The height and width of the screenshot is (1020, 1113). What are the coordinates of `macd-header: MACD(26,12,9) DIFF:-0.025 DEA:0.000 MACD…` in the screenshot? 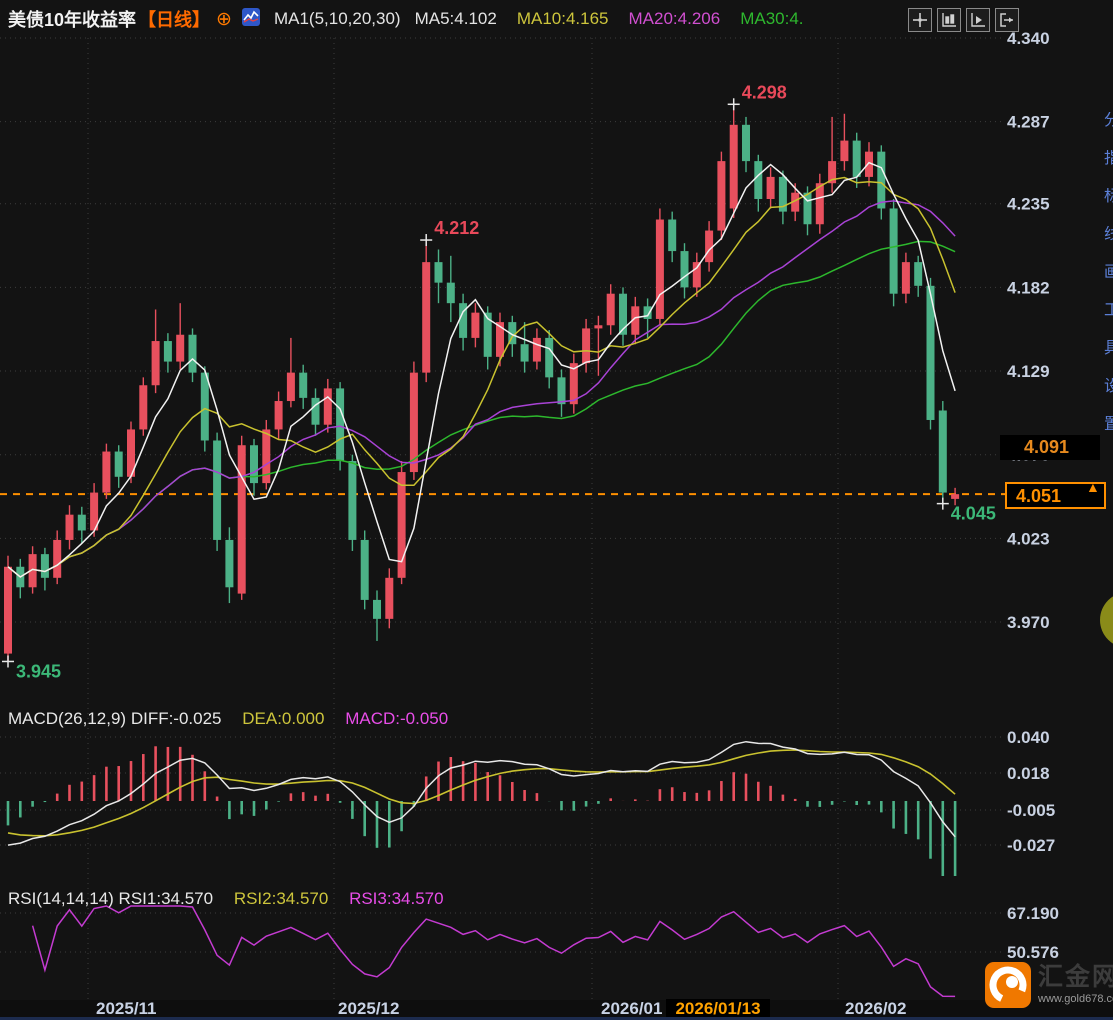 It's located at (228, 719).